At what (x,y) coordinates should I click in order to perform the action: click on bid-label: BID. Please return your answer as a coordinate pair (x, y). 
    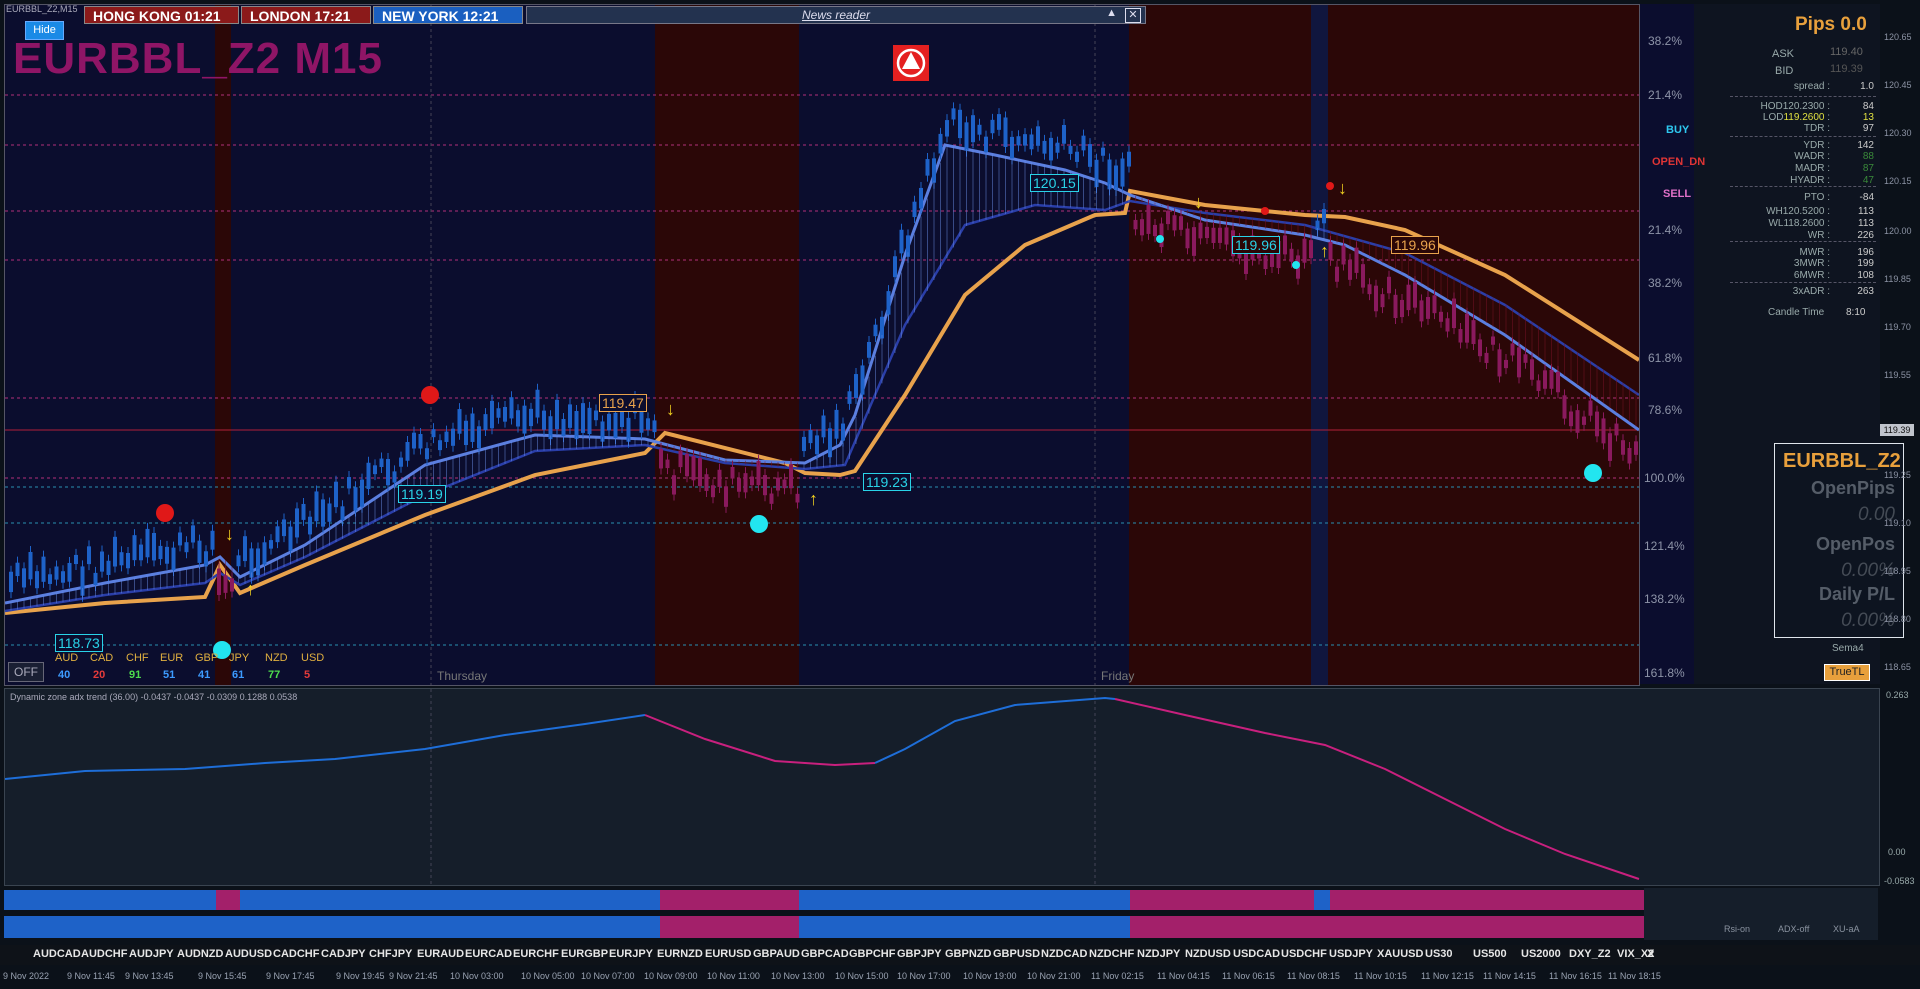
    Looking at the image, I should click on (1784, 71).